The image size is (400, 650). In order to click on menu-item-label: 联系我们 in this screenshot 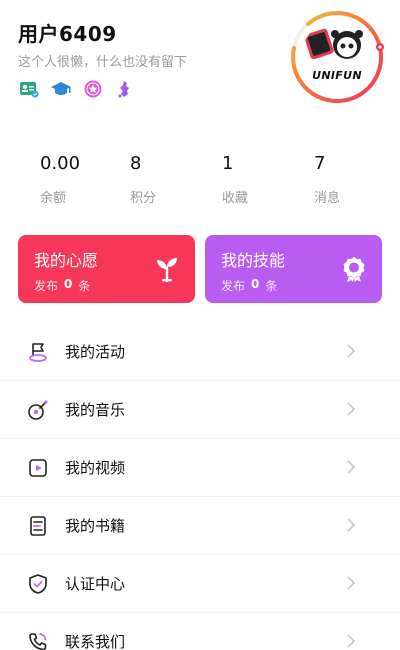, I will do `click(95, 641)`.